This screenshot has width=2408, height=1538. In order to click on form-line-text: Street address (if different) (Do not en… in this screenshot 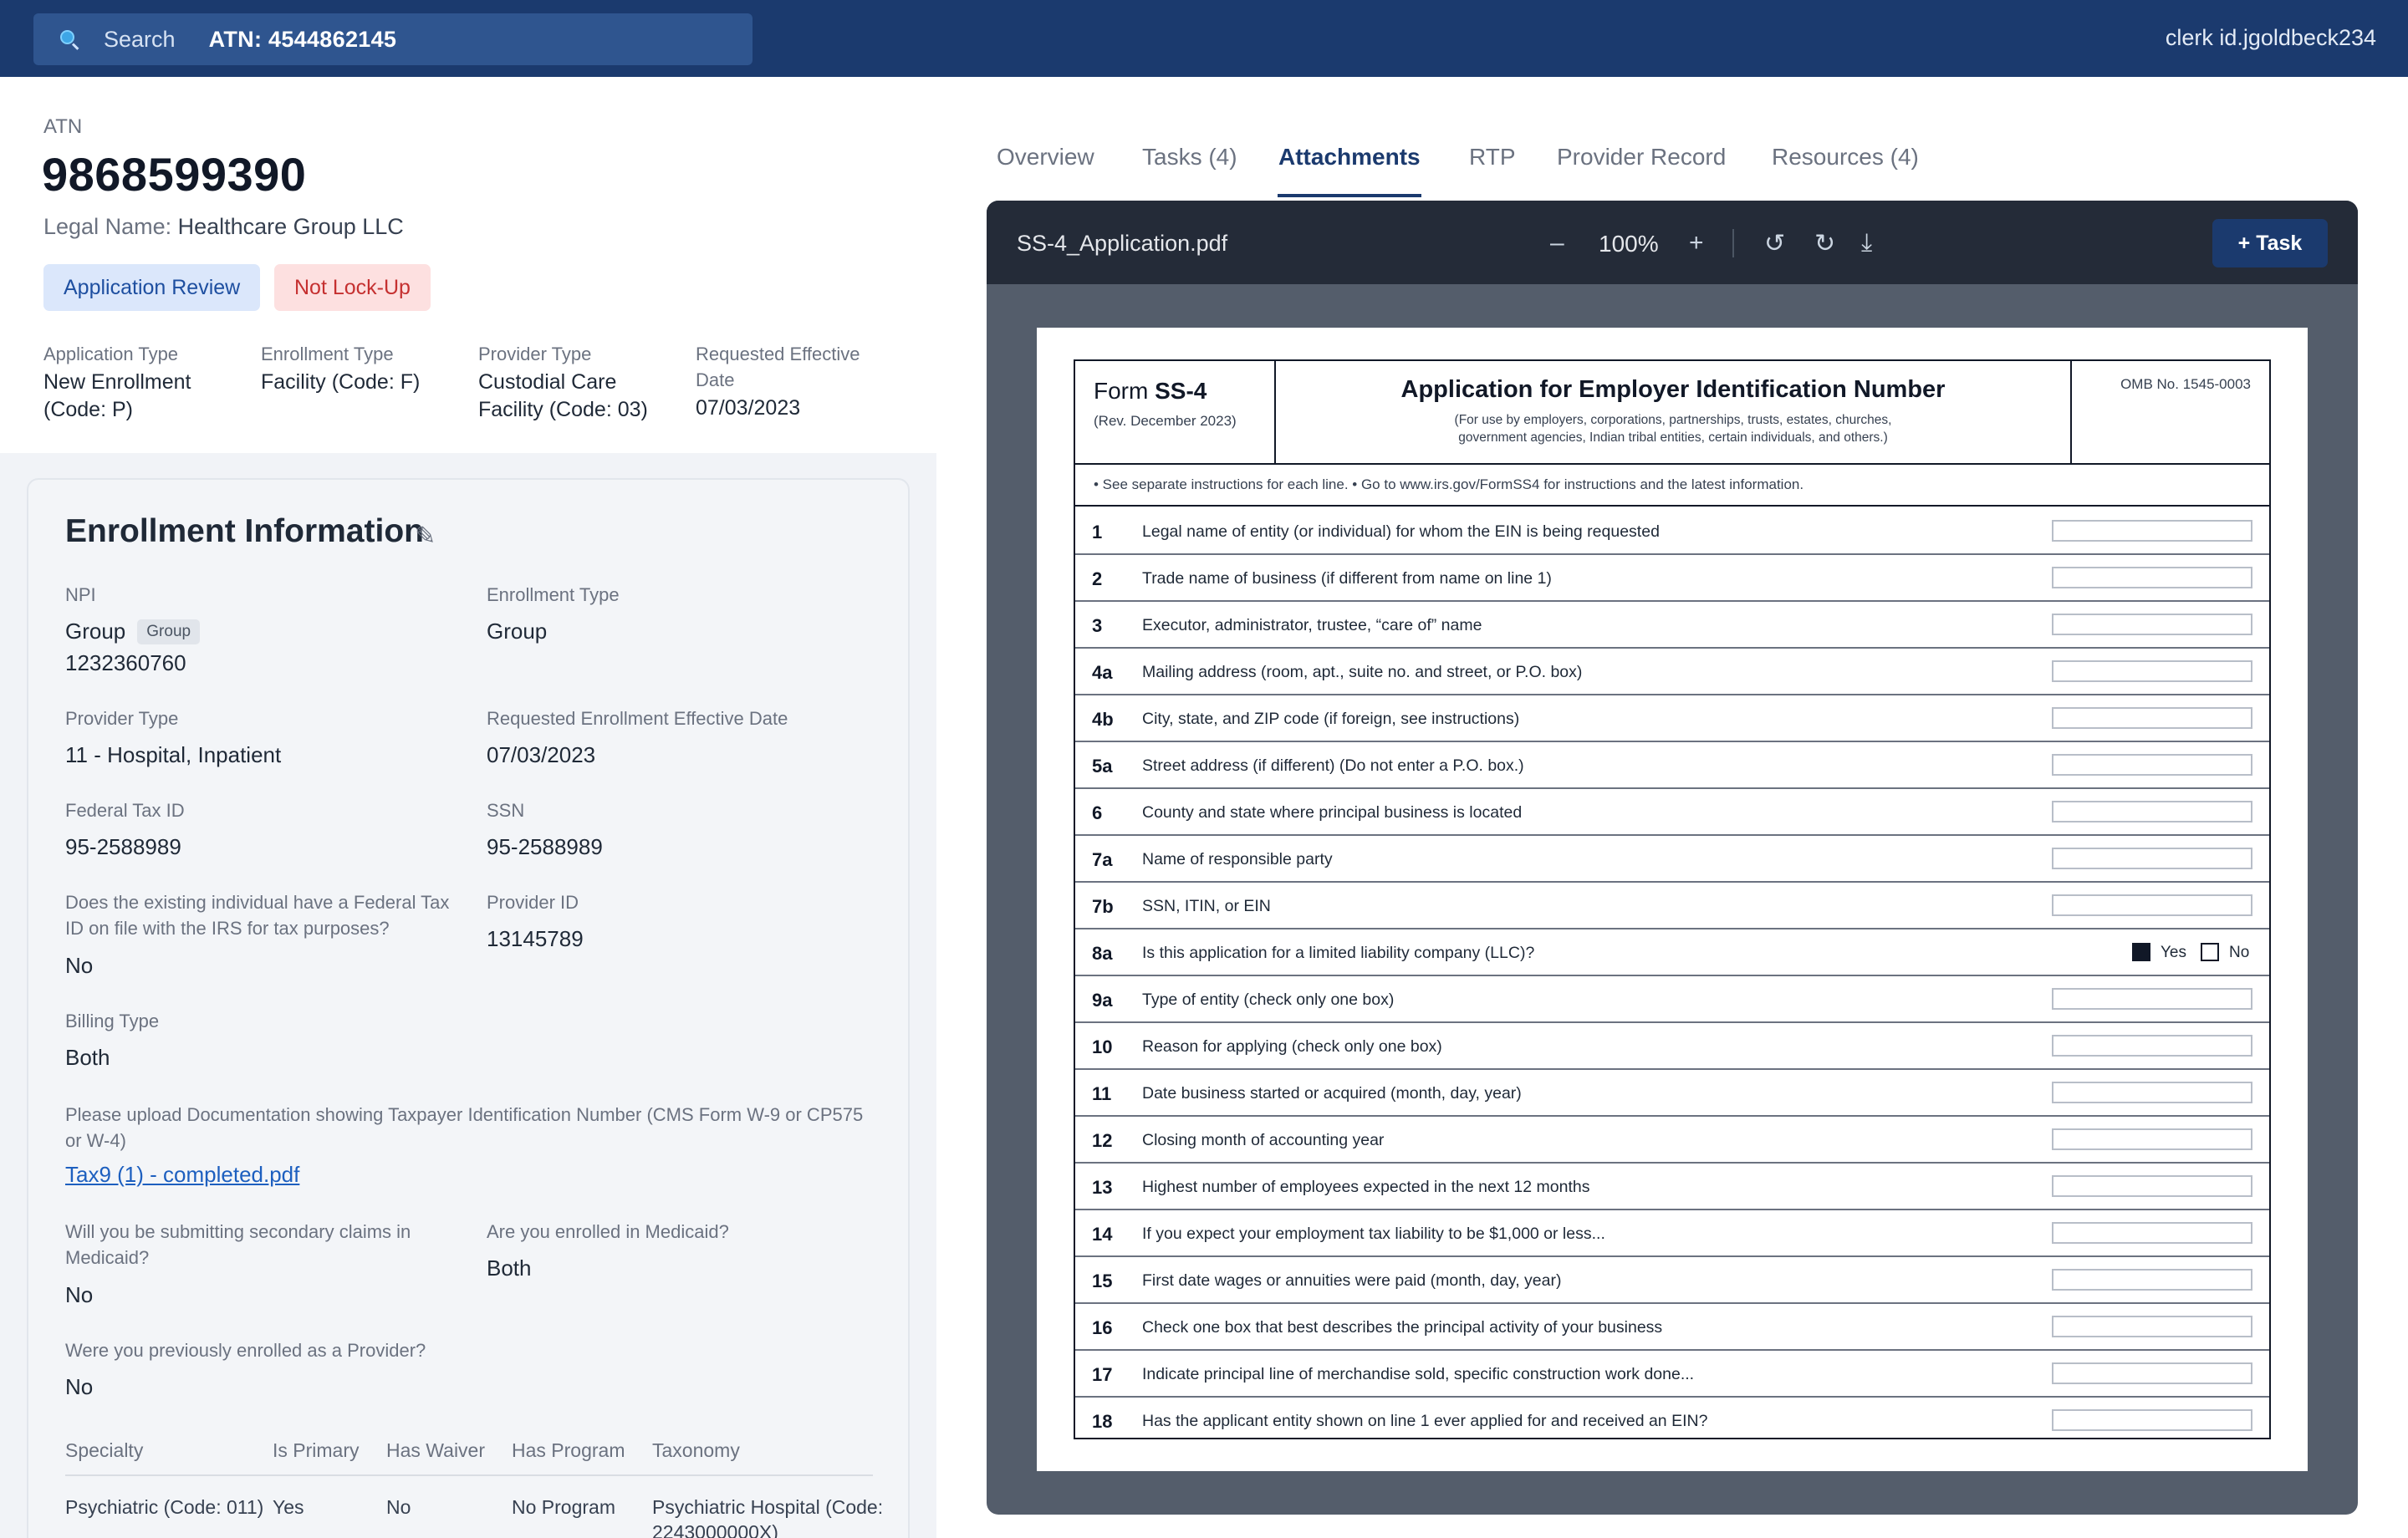, I will do `click(1333, 765)`.